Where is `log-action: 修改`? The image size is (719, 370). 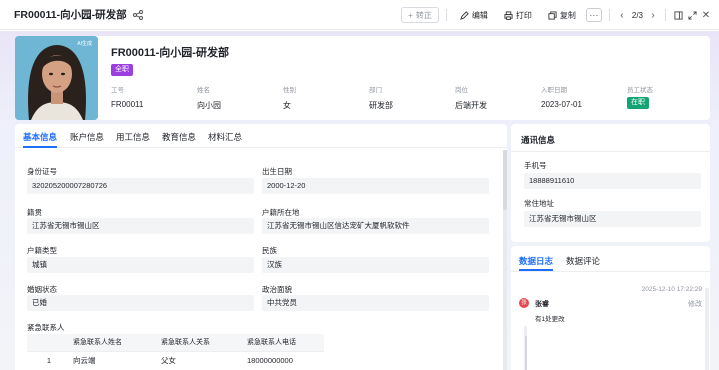 log-action: 修改 is located at coordinates (695, 304).